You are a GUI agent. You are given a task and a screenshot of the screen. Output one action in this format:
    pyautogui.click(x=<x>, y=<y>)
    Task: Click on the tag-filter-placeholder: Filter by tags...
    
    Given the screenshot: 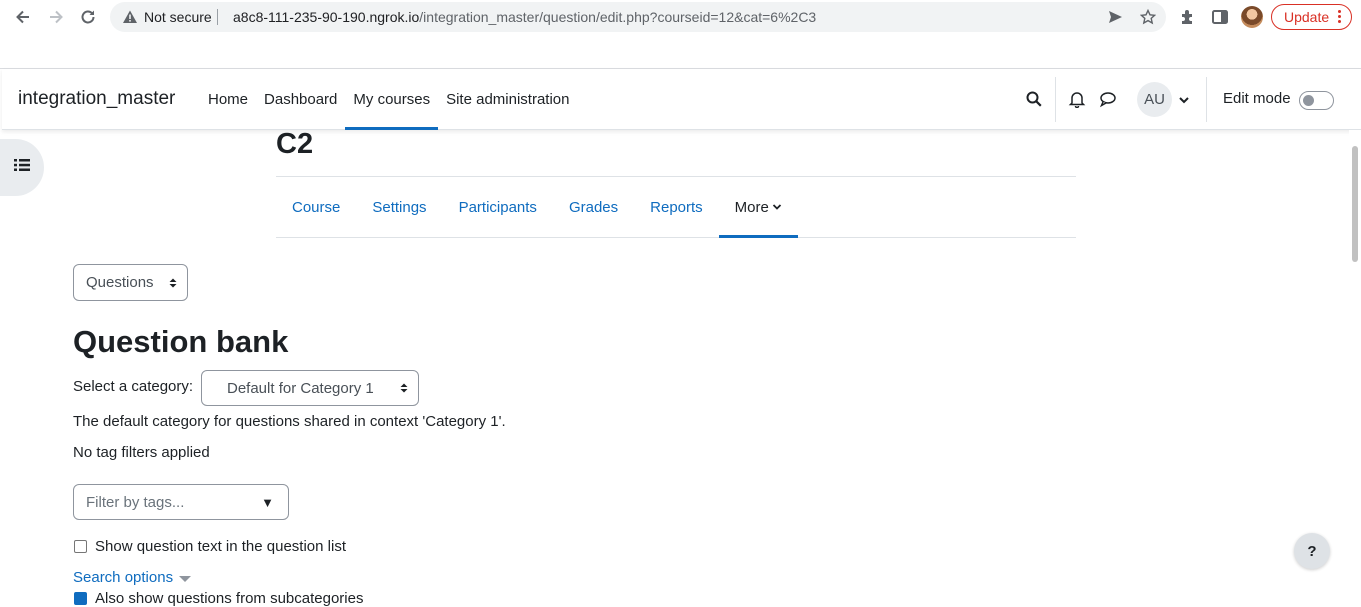 What is the action you would take?
    pyautogui.click(x=135, y=502)
    